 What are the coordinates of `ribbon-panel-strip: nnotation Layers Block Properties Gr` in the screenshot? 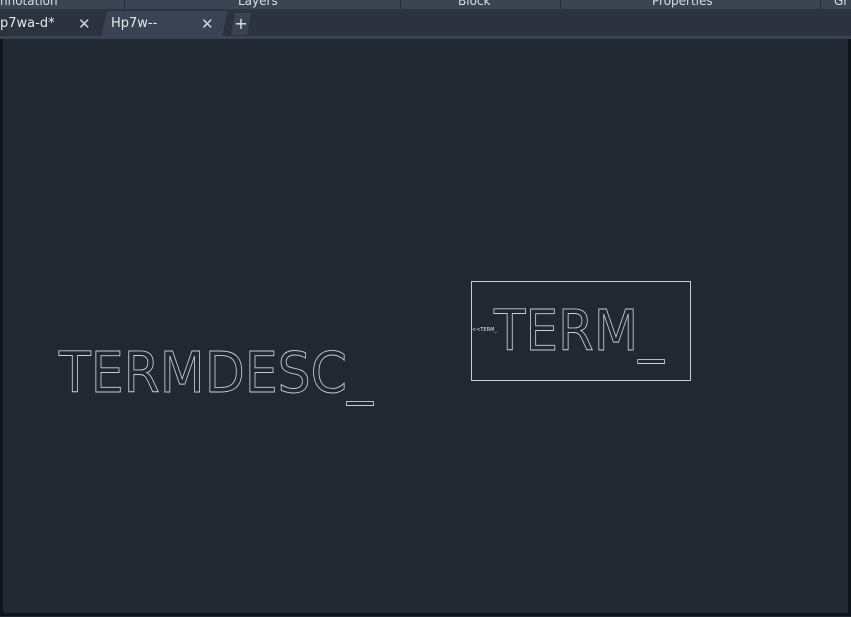 It's located at (425, 4).